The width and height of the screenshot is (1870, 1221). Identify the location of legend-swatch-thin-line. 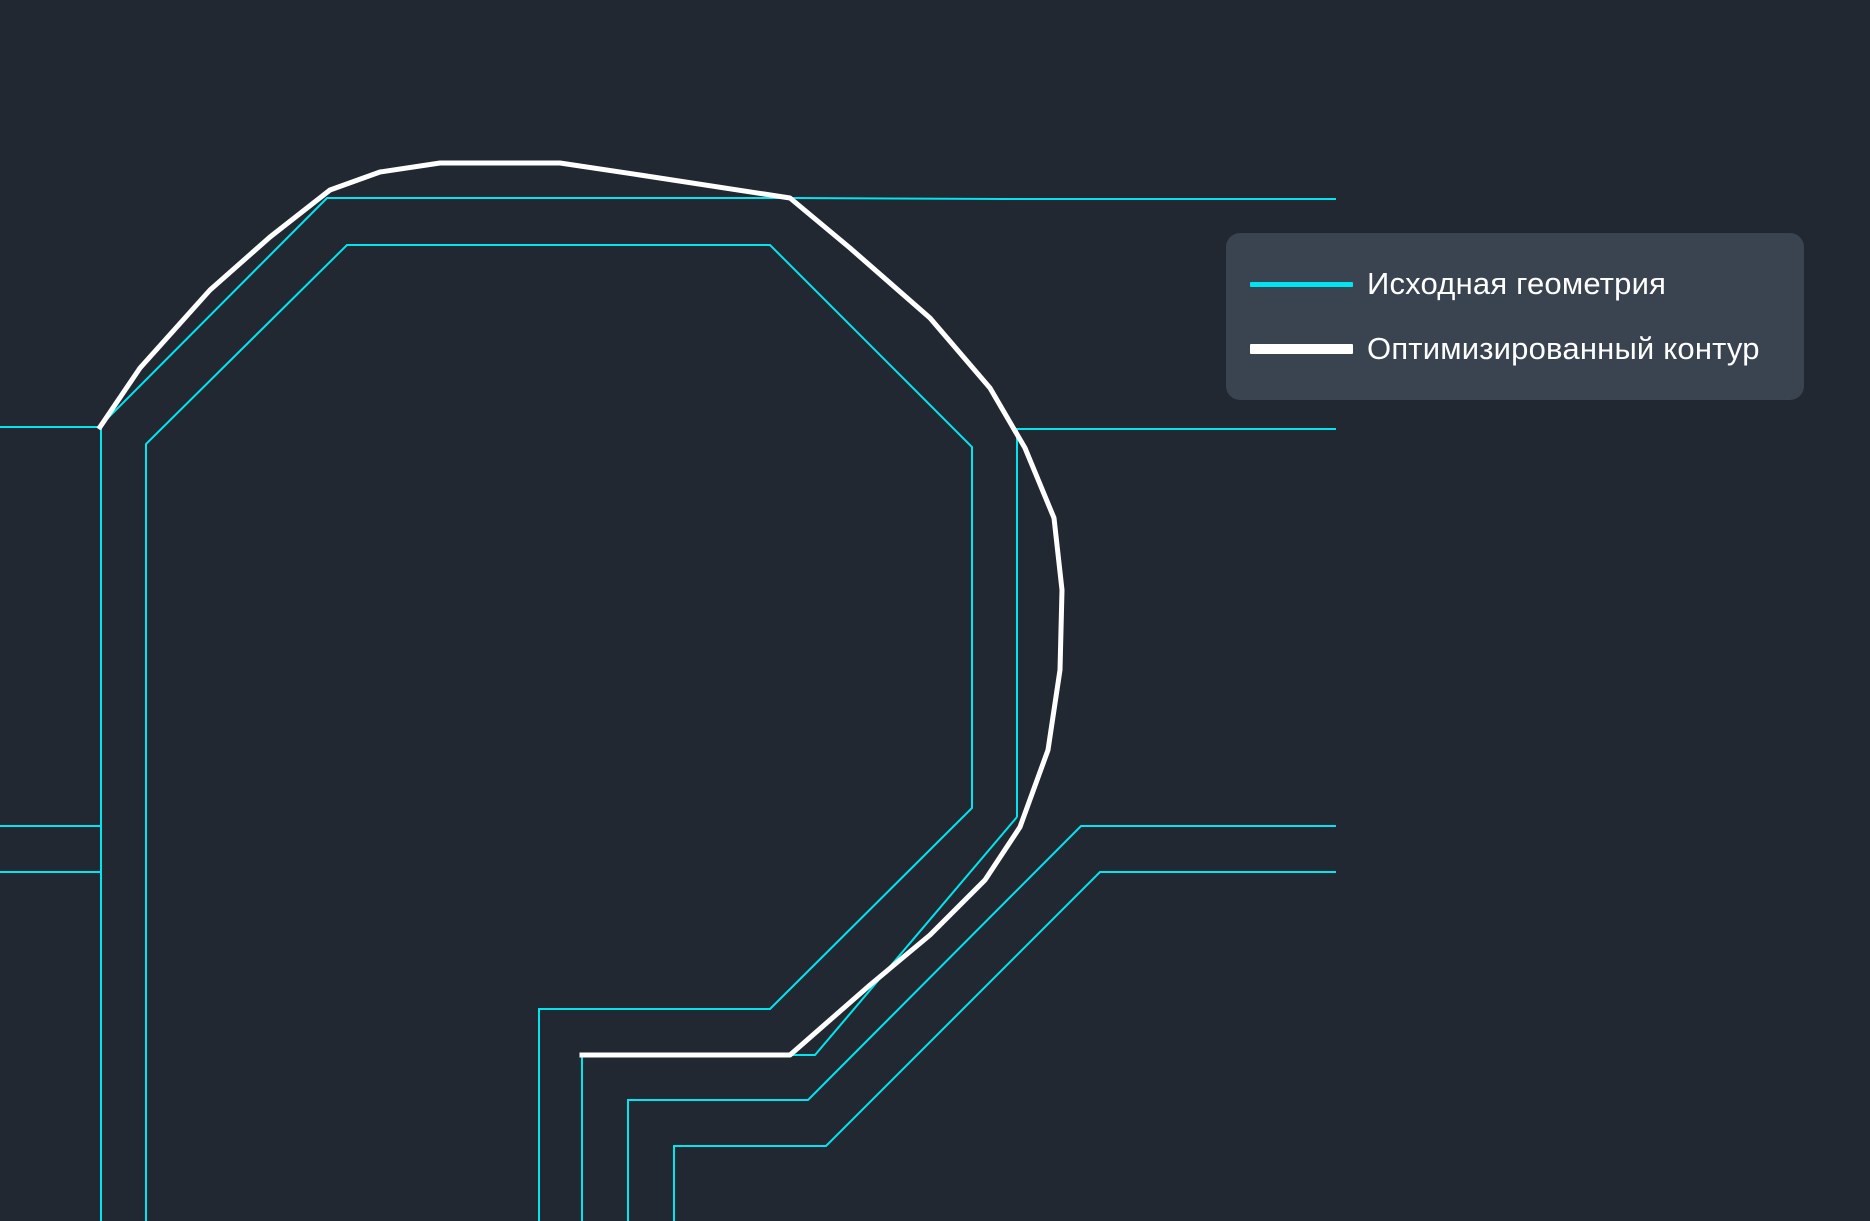
(1301, 284).